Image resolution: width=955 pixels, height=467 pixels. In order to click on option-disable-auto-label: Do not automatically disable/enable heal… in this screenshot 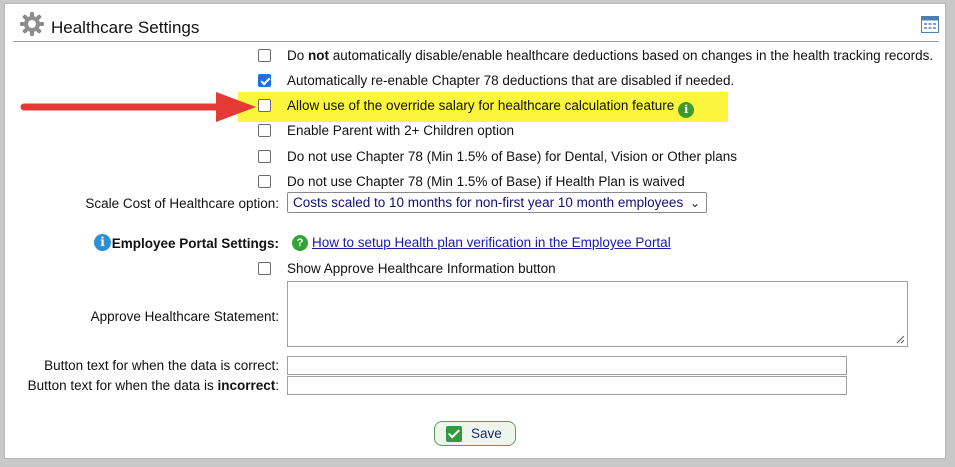, I will do `click(610, 55)`.